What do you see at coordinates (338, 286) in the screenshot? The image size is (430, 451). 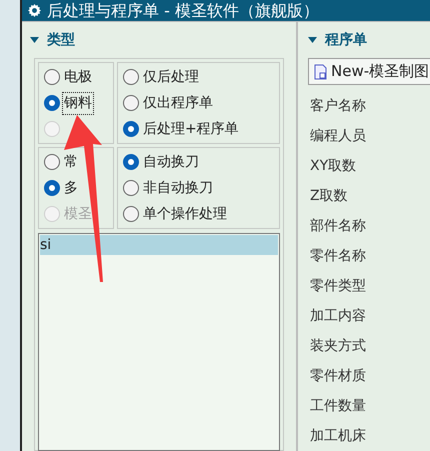 I see `field-label: 零件类型` at bounding box center [338, 286].